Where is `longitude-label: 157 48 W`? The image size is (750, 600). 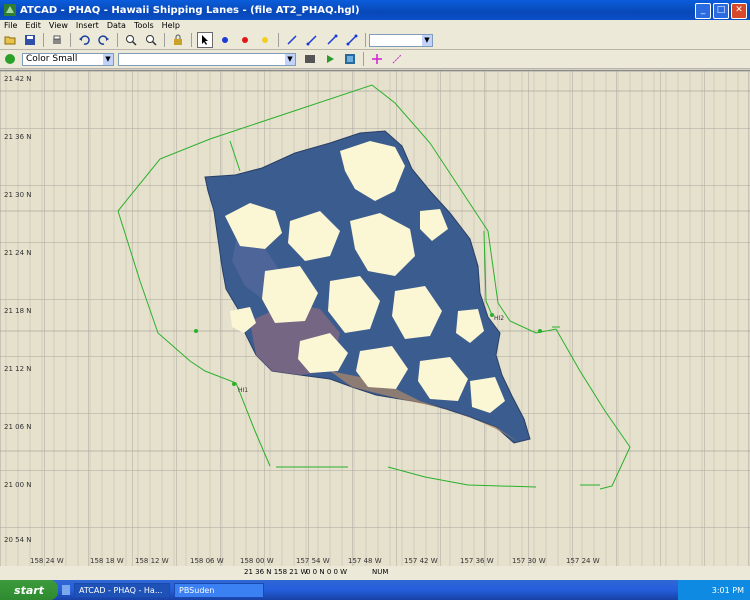 longitude-label: 157 48 W is located at coordinates (365, 561).